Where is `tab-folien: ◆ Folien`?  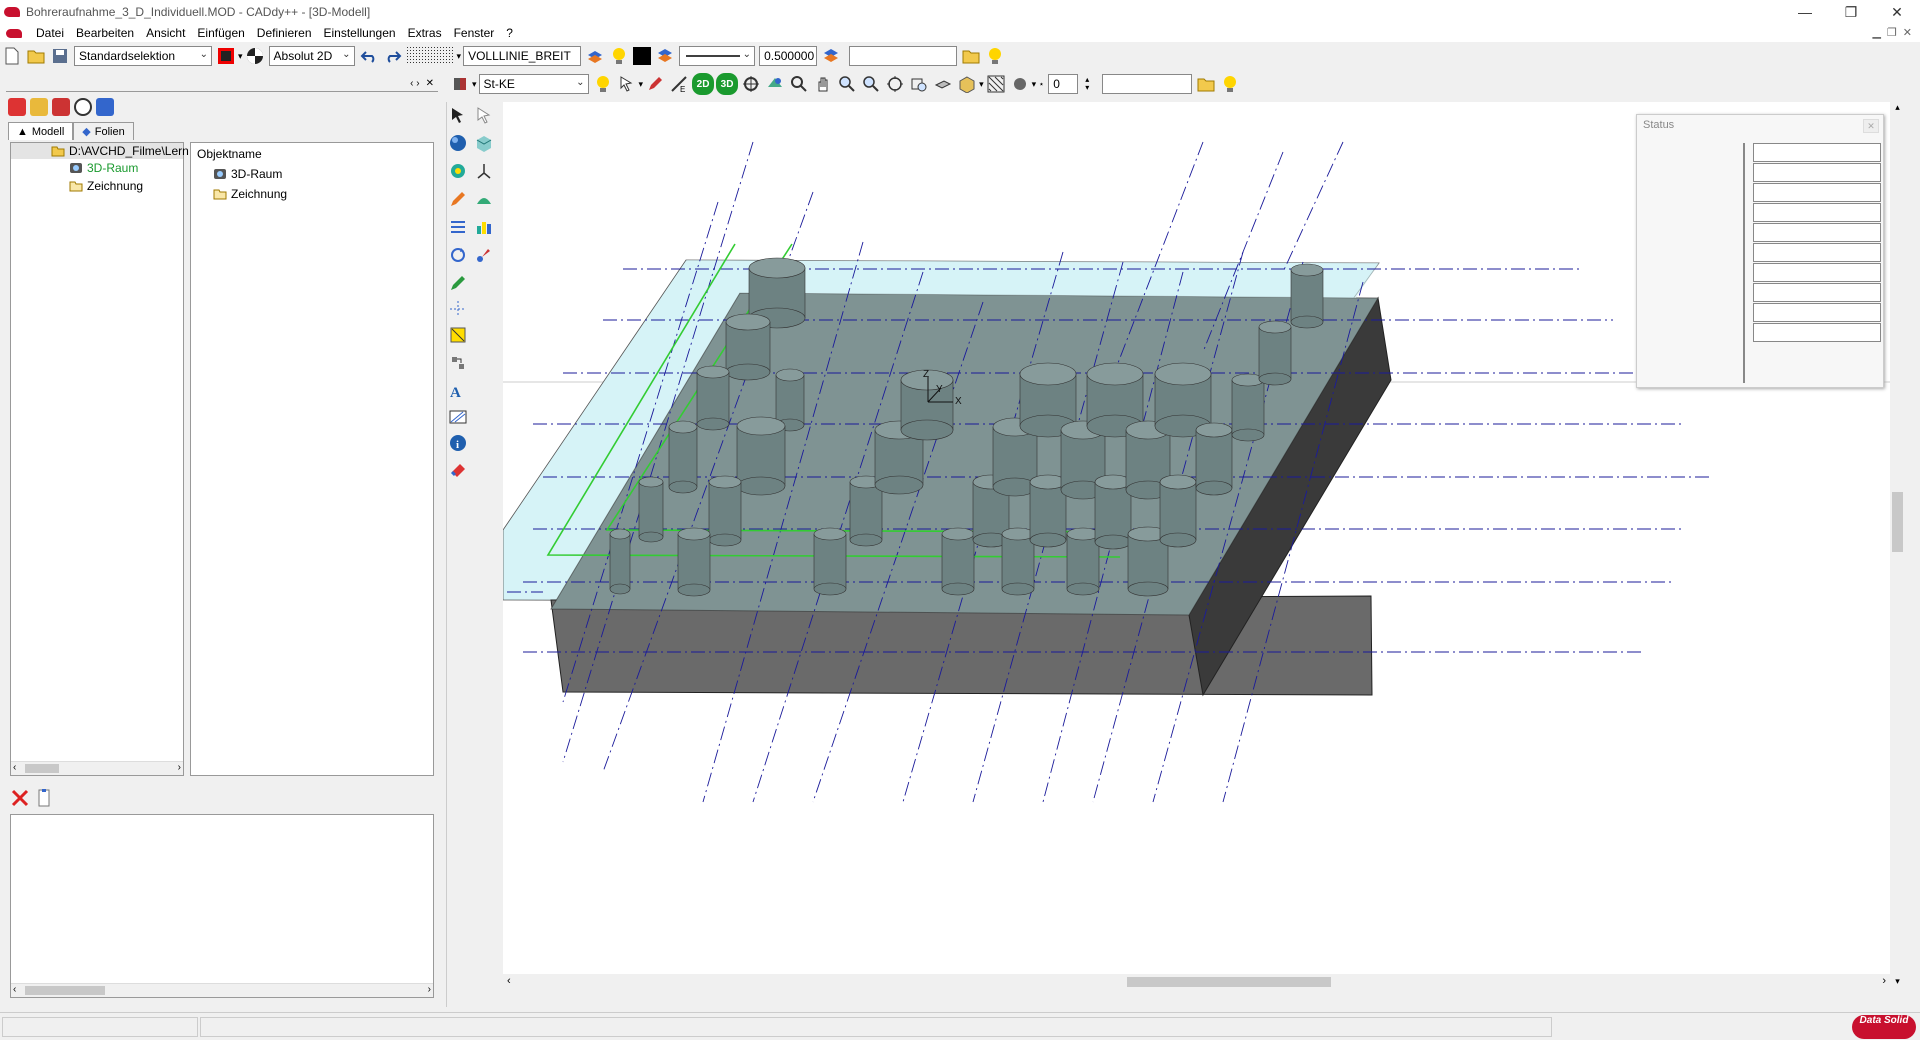
tab-folien: ◆ Folien is located at coordinates (103, 131).